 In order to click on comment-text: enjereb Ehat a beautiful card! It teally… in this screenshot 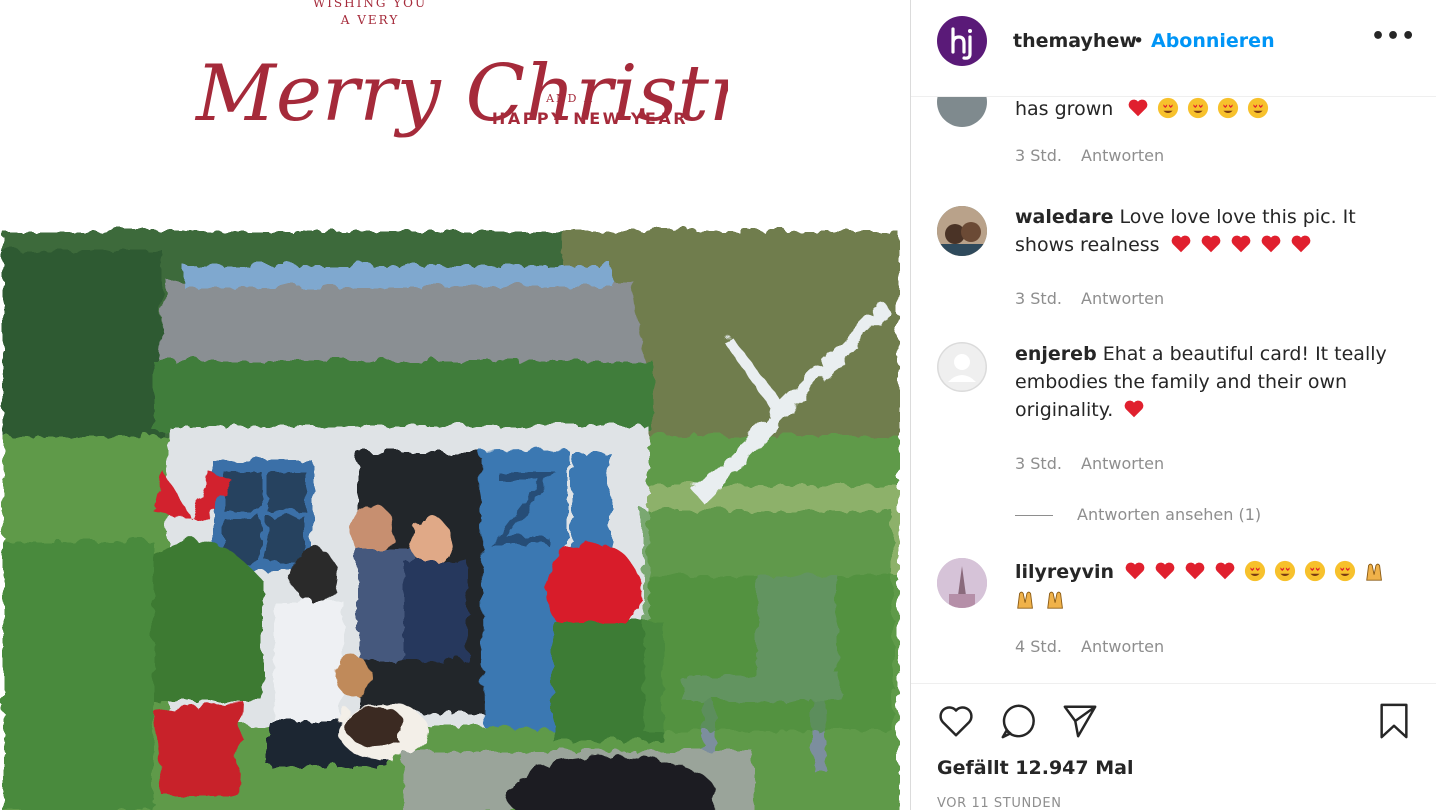, I will do `click(1210, 382)`.